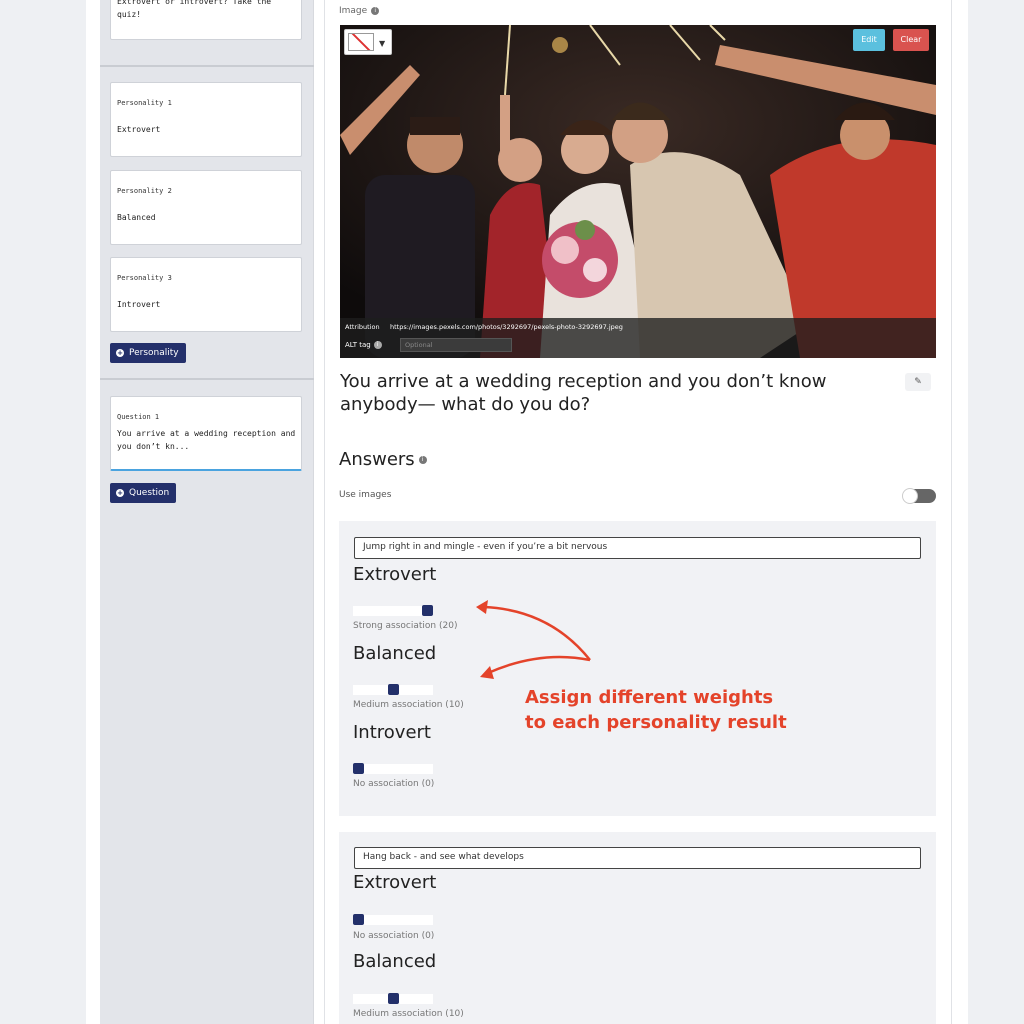  I want to click on intro-card: Extrovert or introvert? Take the quiz!, so click(206, 20).